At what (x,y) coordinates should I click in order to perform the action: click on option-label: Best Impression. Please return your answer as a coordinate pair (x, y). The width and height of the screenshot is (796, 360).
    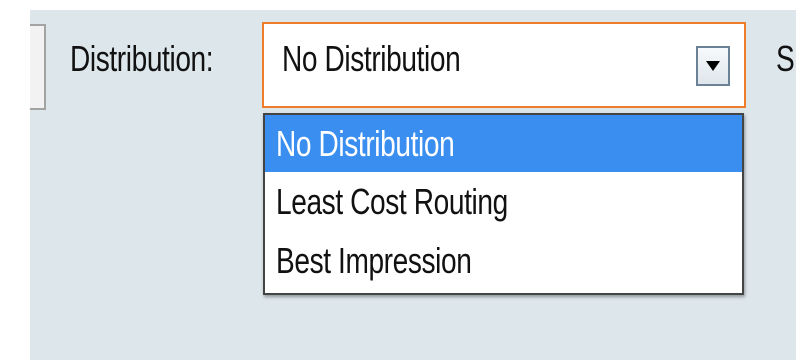
    Looking at the image, I should click on (374, 260).